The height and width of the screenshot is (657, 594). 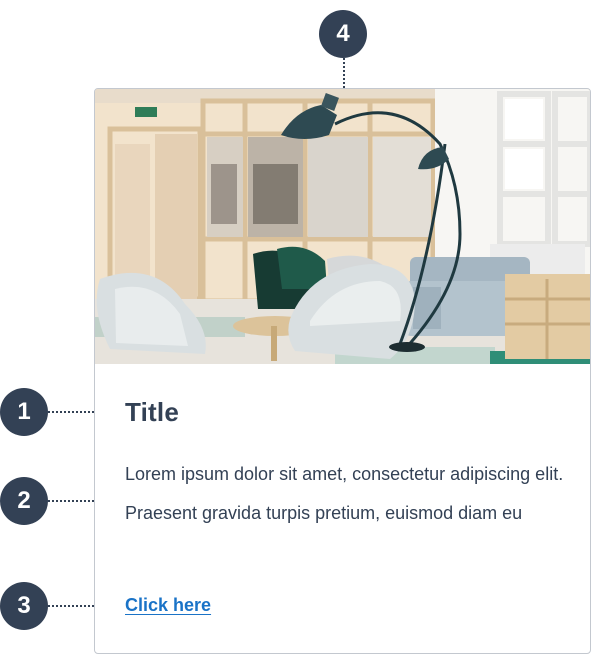 What do you see at coordinates (24, 412) in the screenshot?
I see `callout-badge-1: 1` at bounding box center [24, 412].